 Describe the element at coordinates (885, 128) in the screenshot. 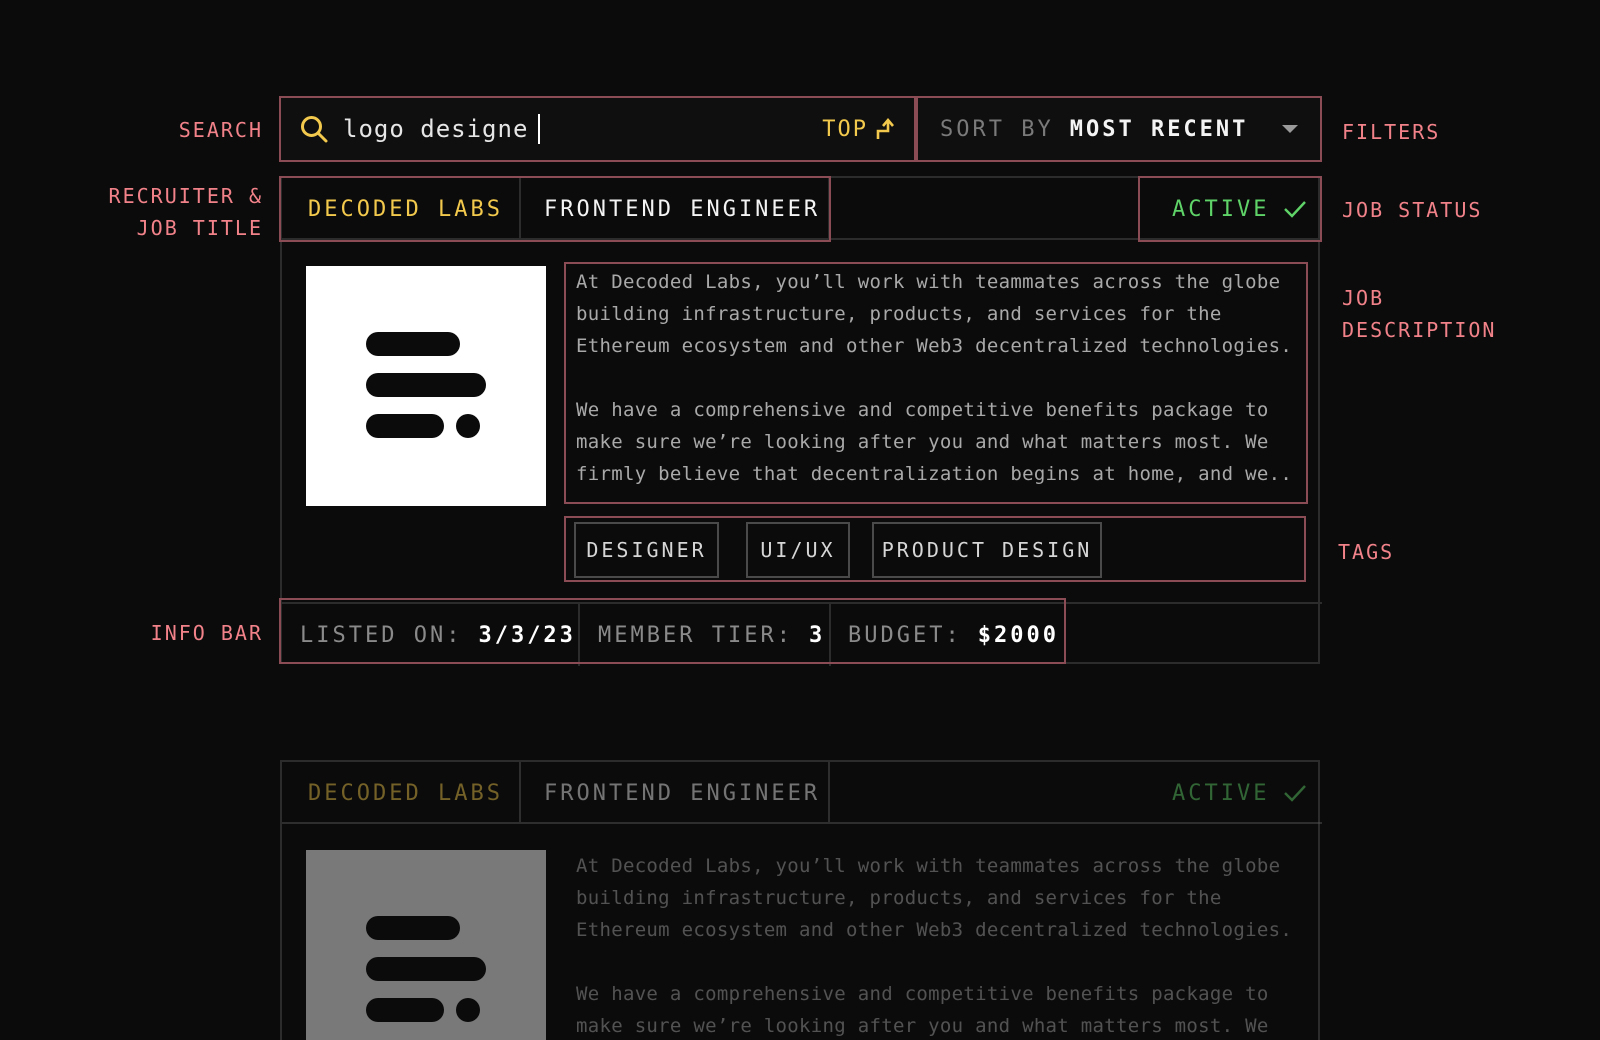

I see `arrow-up-icon` at that location.